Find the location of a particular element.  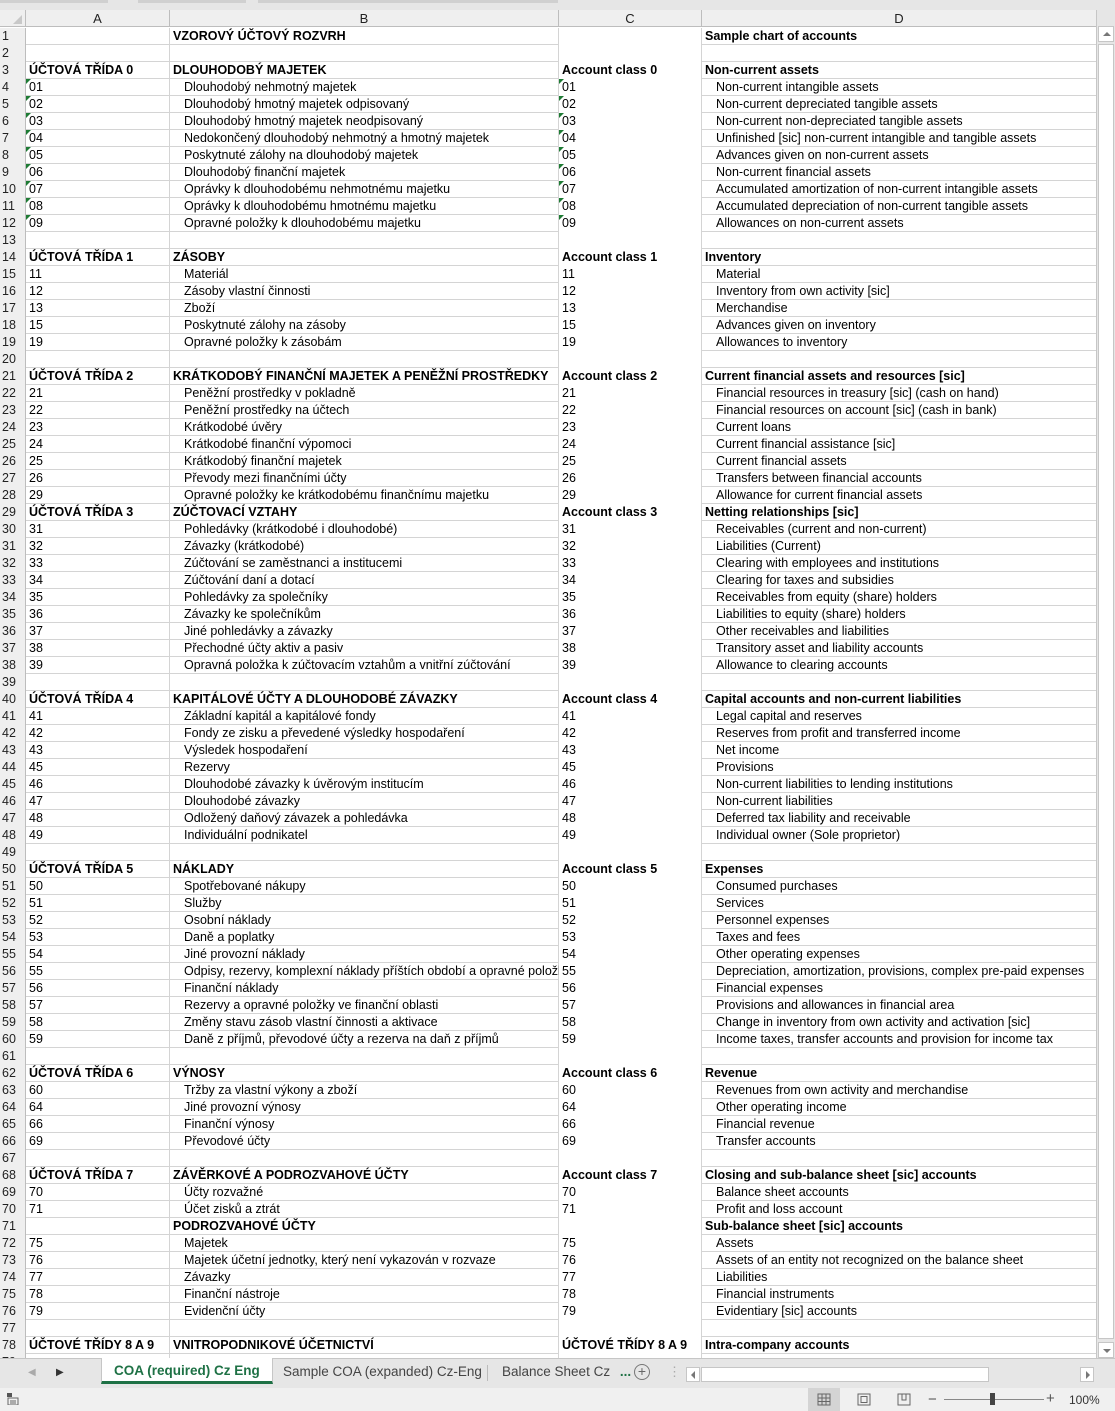

cell-a: 59 is located at coordinates (98, 1039).